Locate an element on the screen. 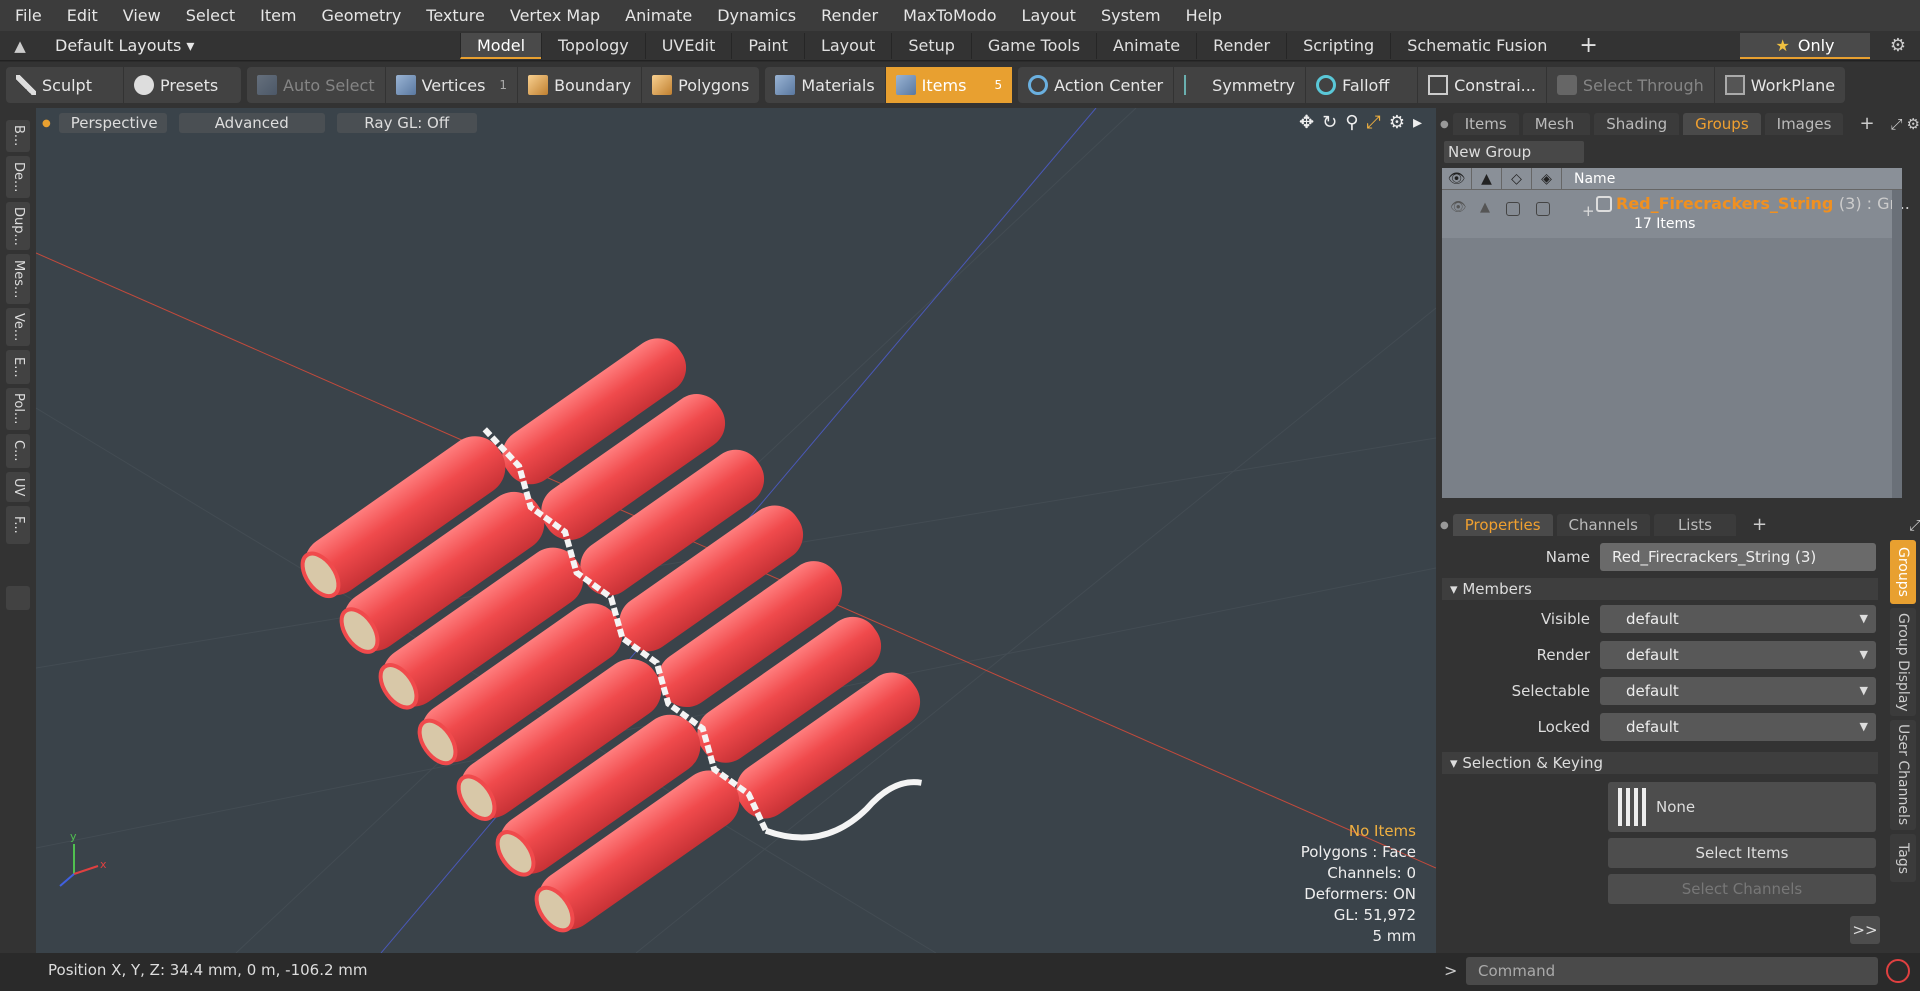 The image size is (1920, 991). side-tab-tags: Tags is located at coordinates (1903, 858).